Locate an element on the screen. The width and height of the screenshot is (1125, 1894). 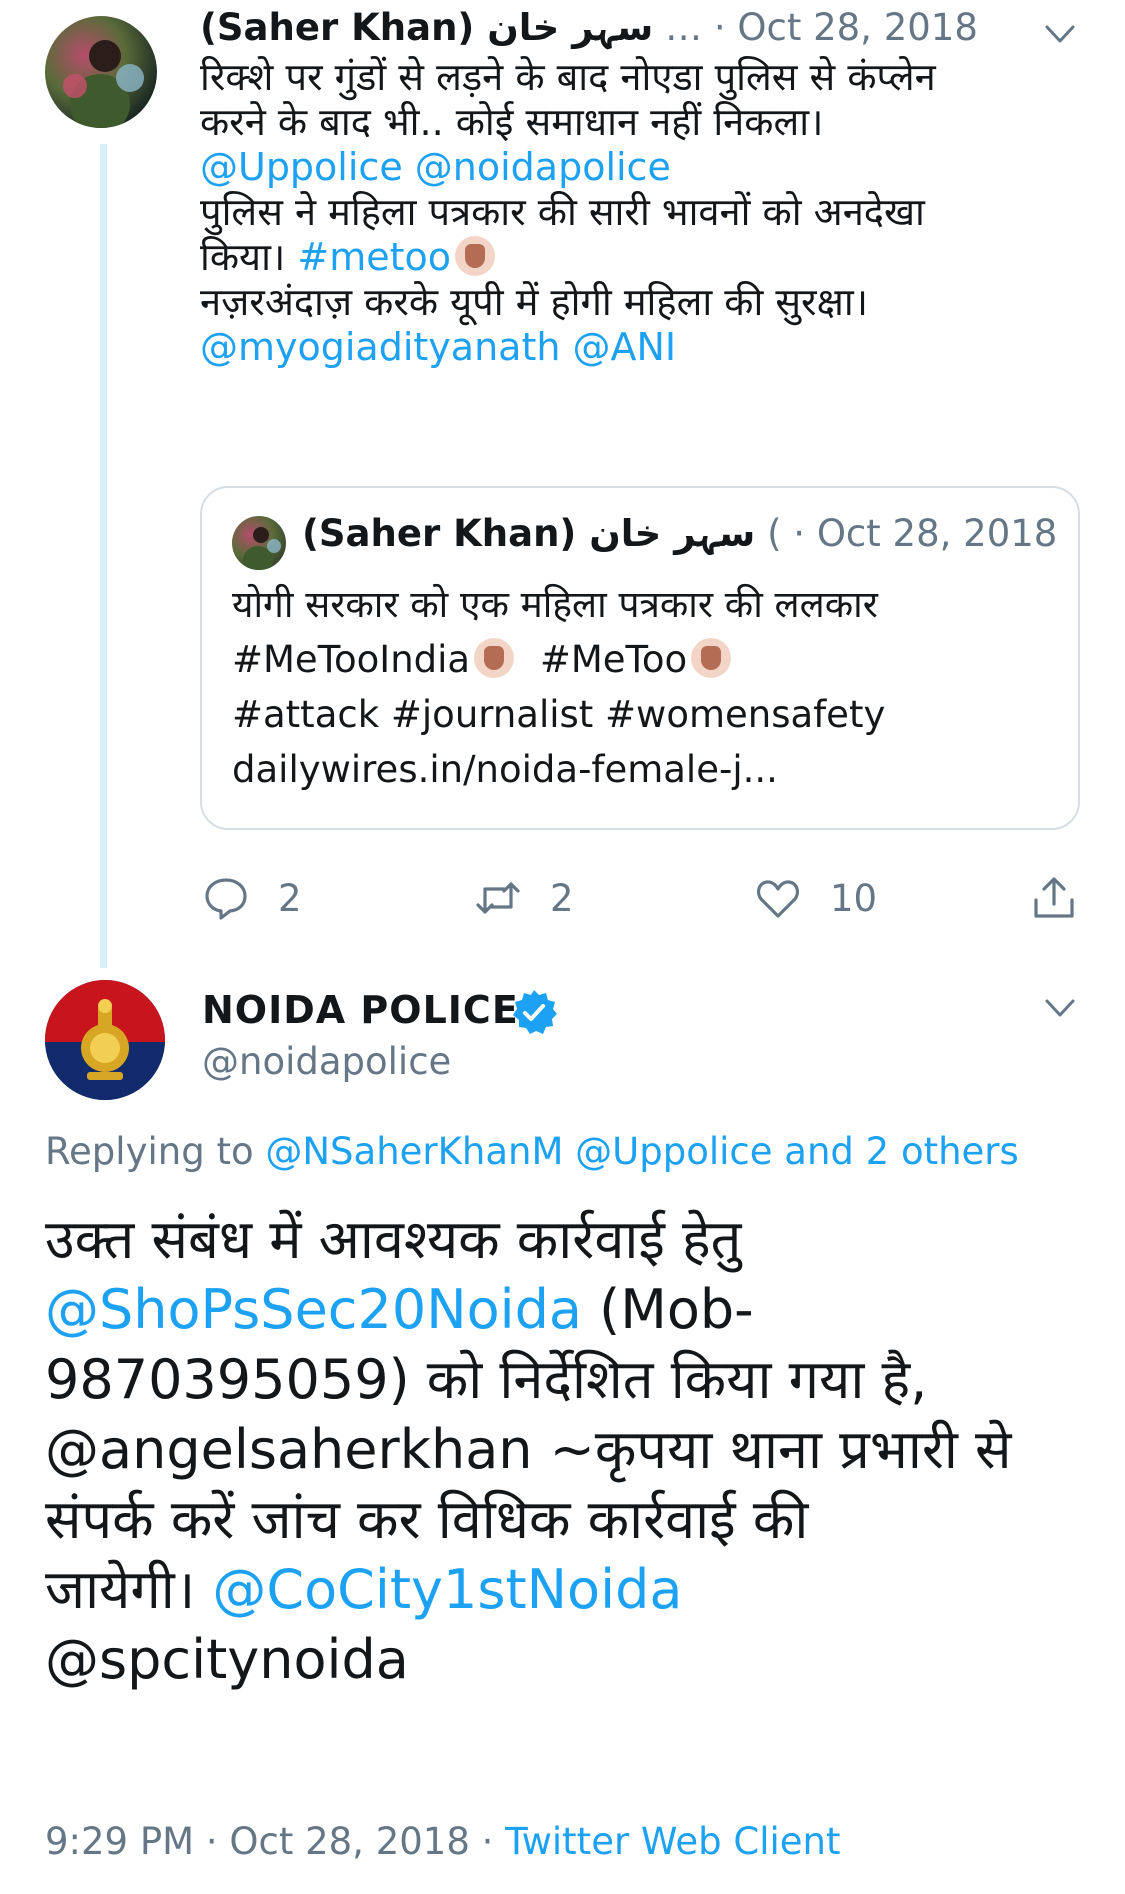
author-name: NOIDA POLICE is located at coordinates (360, 1010).